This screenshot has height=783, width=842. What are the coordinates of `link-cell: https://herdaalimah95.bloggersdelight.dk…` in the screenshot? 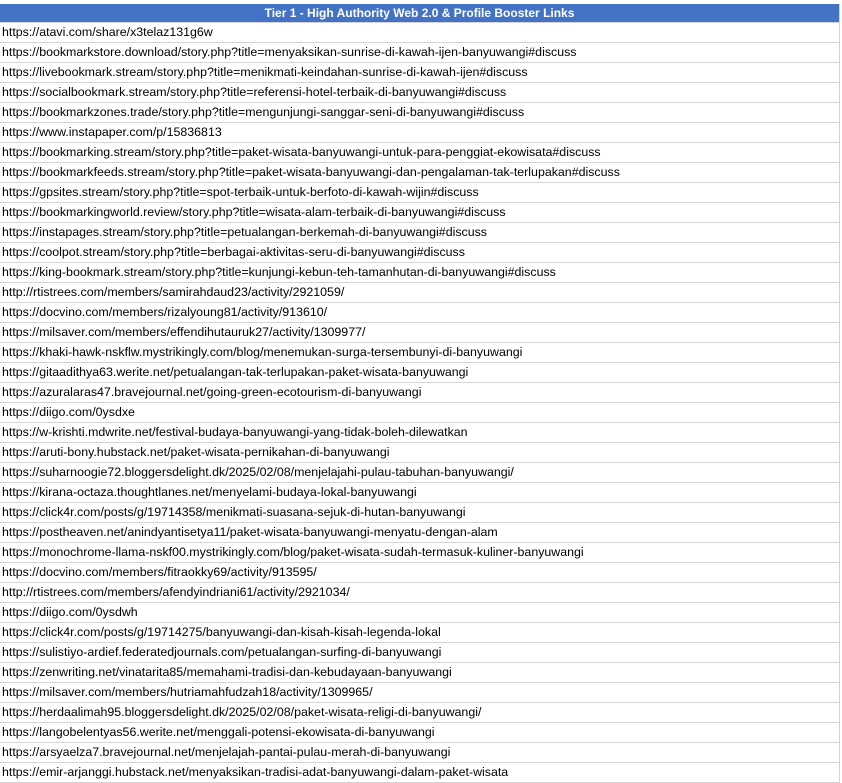 It's located at (419, 713).